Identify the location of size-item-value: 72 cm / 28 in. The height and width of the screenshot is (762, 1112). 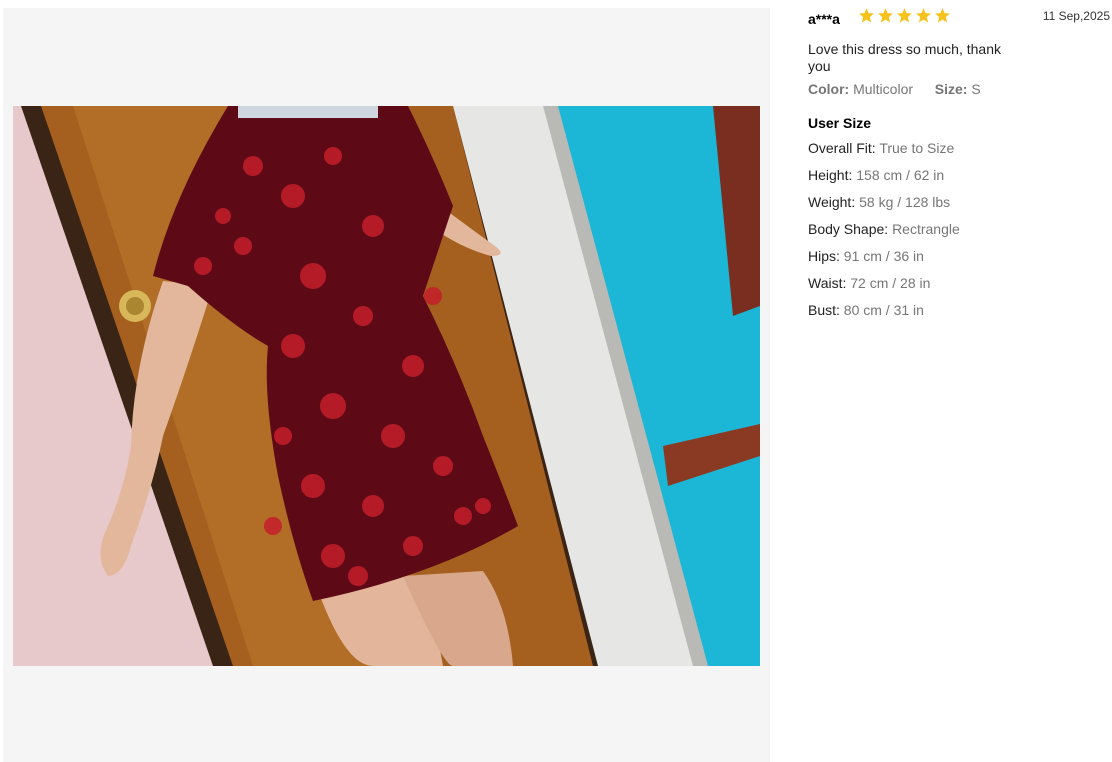
(890, 283).